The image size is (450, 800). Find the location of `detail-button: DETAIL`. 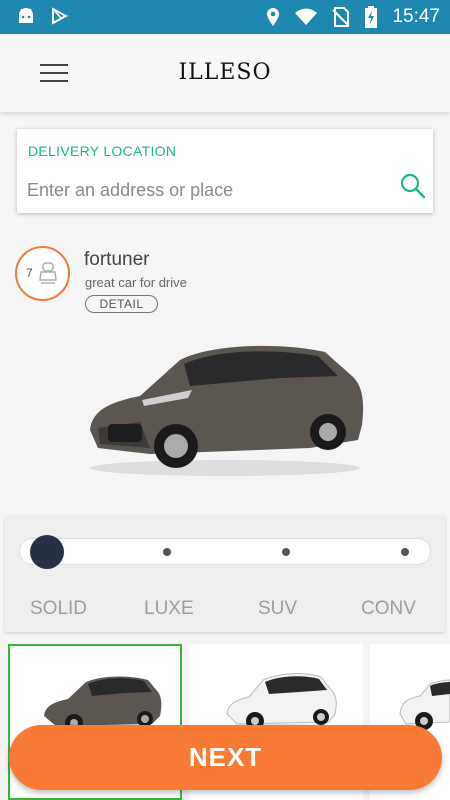

detail-button: DETAIL is located at coordinates (121, 304).